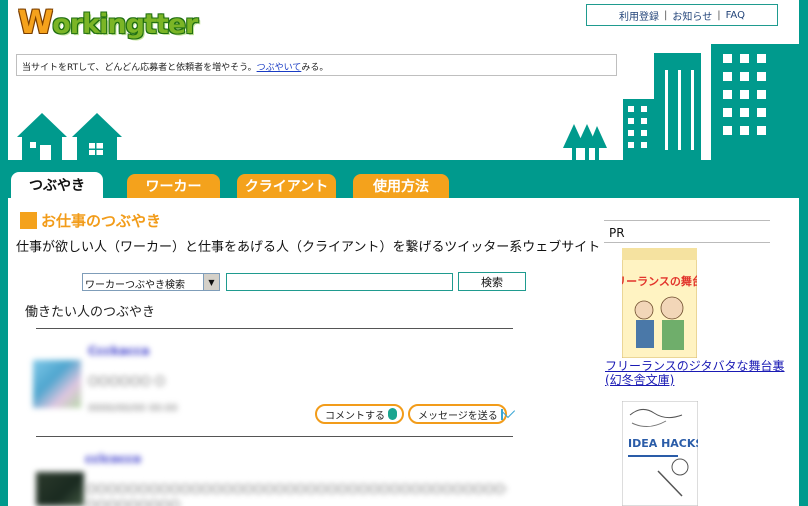  I want to click on top-links: 利用登録 | お知らせ | FAQ, so click(682, 15).